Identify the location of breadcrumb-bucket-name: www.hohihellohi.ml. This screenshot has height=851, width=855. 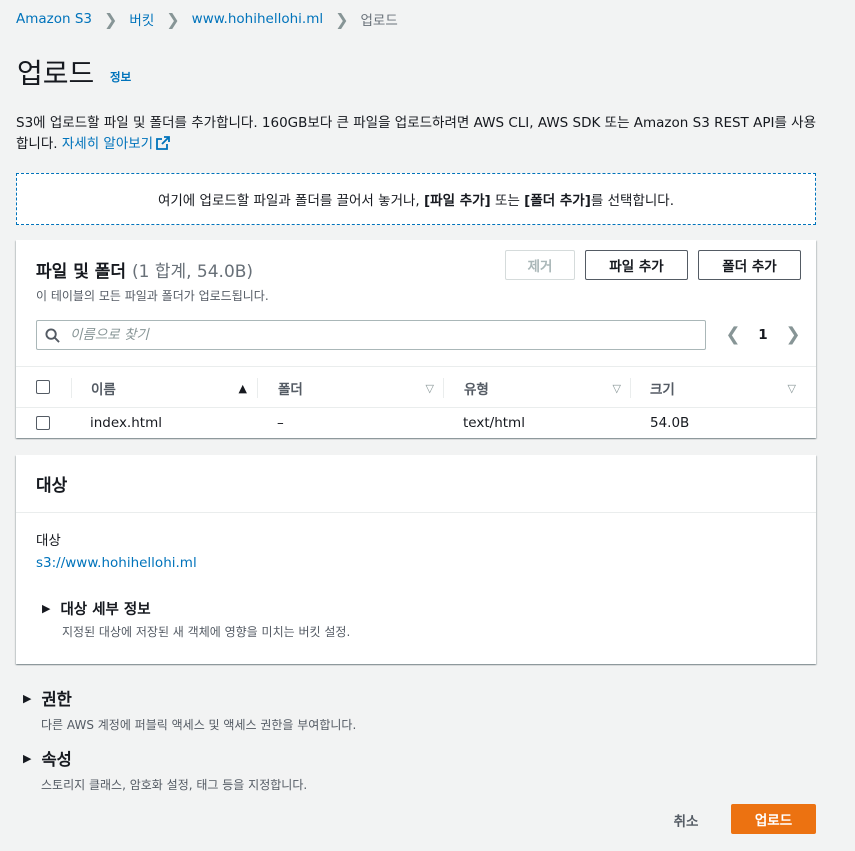
(257, 19).